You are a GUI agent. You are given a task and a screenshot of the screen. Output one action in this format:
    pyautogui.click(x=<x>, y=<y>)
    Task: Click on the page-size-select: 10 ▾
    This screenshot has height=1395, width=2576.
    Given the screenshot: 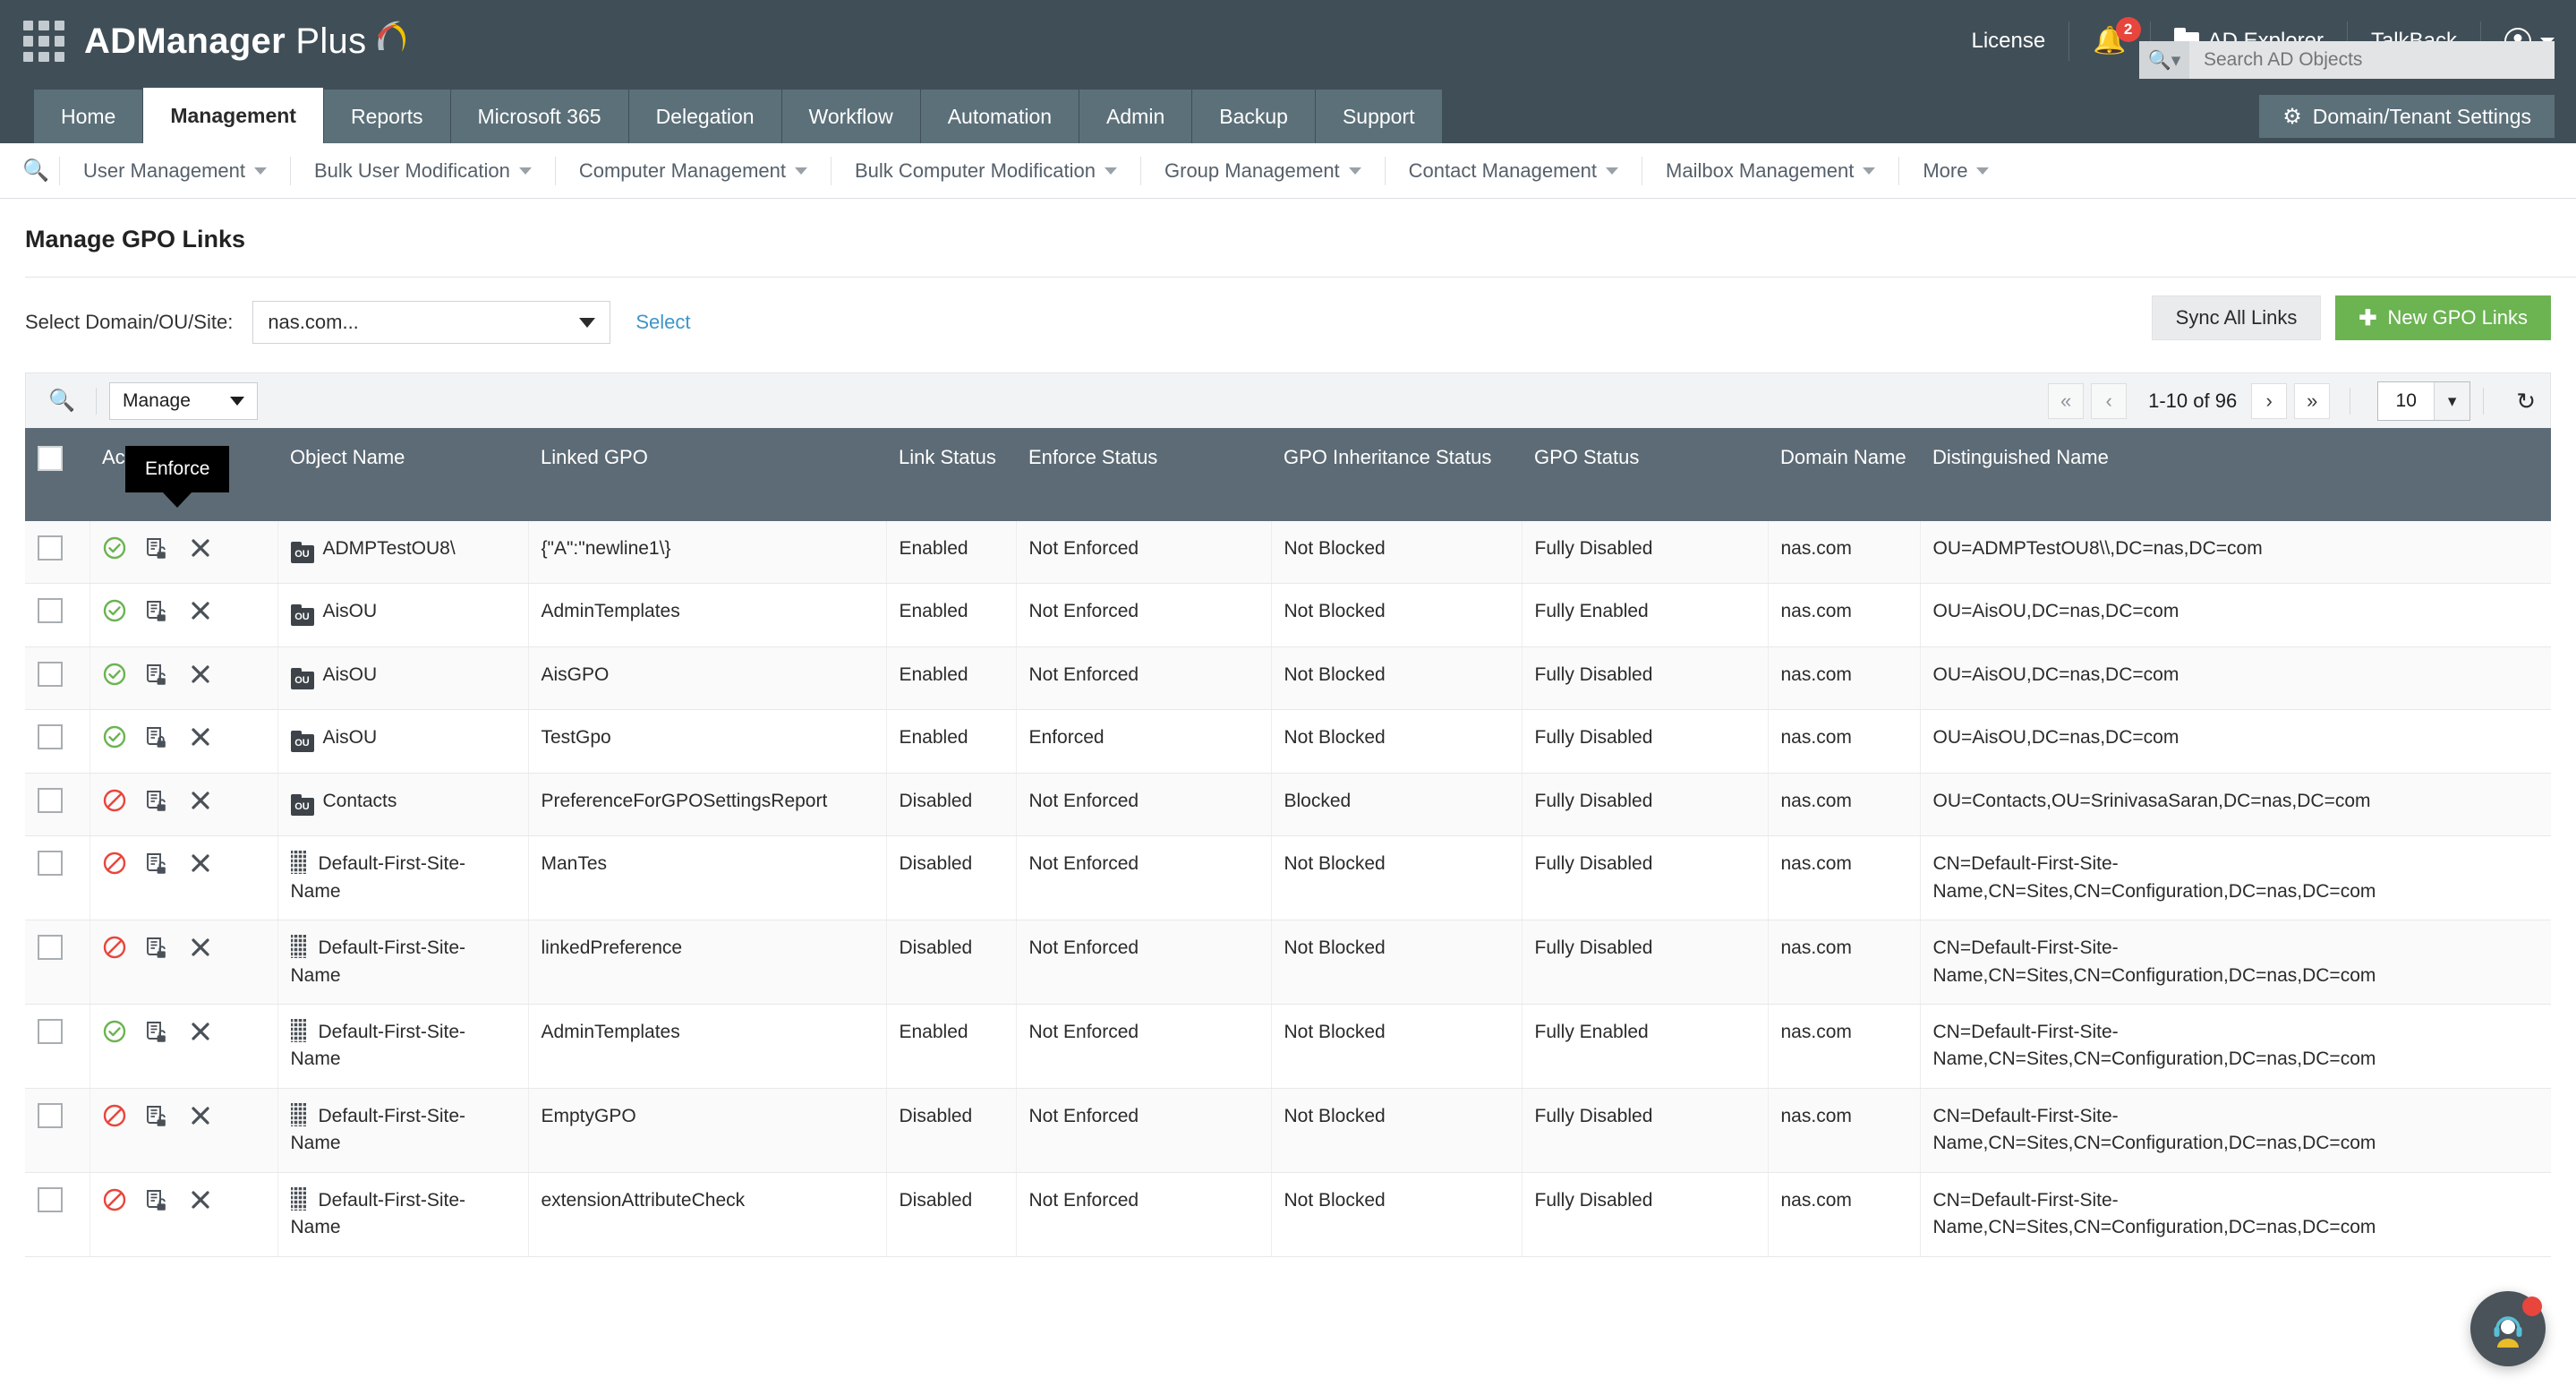 What is the action you would take?
    pyautogui.click(x=2424, y=401)
    